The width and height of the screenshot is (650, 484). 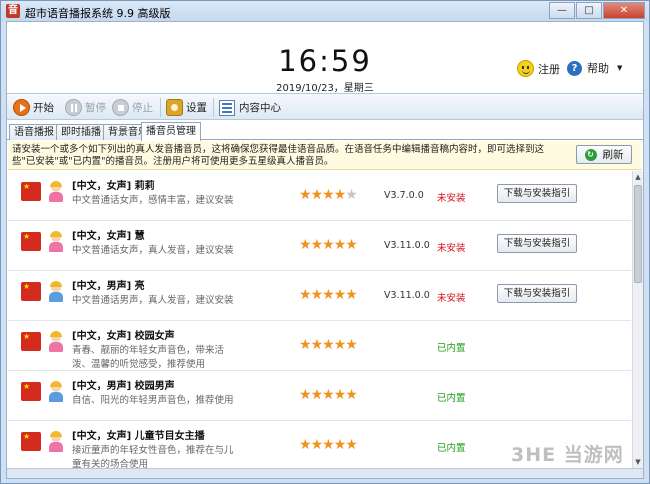 What do you see at coordinates (85, 107) in the screenshot?
I see `pause-button: 暂停` at bounding box center [85, 107].